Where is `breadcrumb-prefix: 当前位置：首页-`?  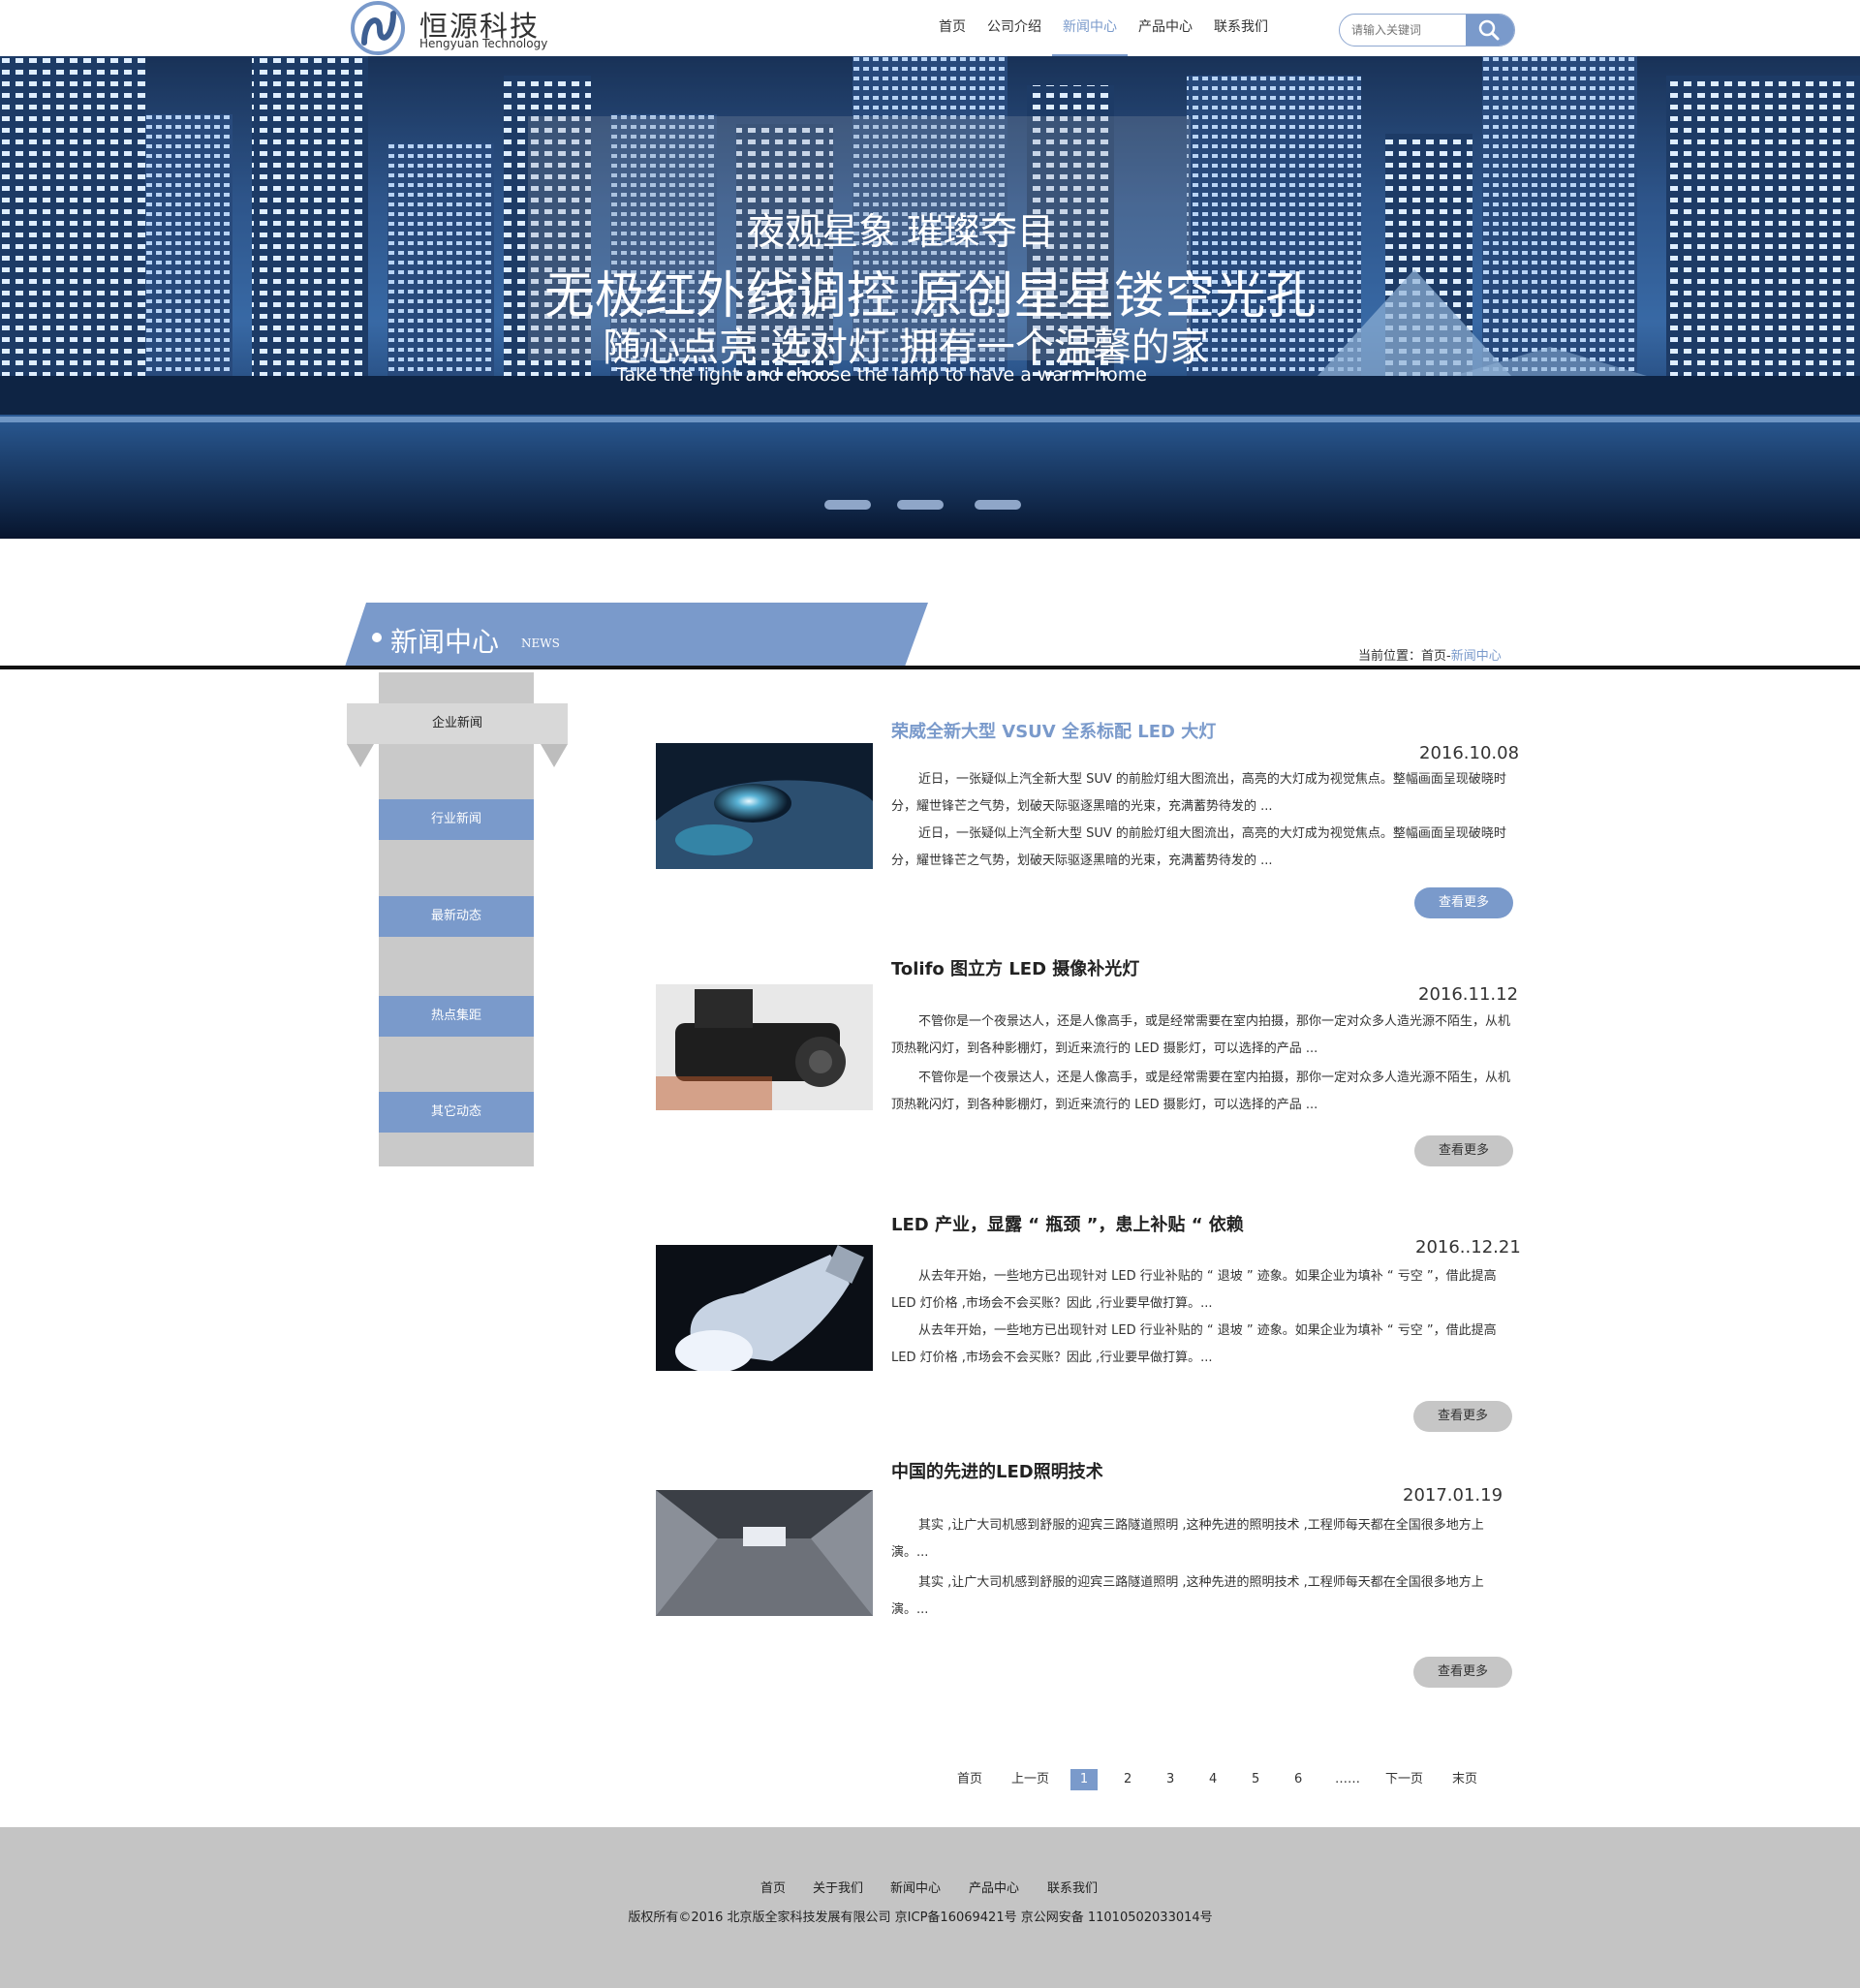
breadcrumb-prefix: 当前位置：首页- is located at coordinates (1404, 656).